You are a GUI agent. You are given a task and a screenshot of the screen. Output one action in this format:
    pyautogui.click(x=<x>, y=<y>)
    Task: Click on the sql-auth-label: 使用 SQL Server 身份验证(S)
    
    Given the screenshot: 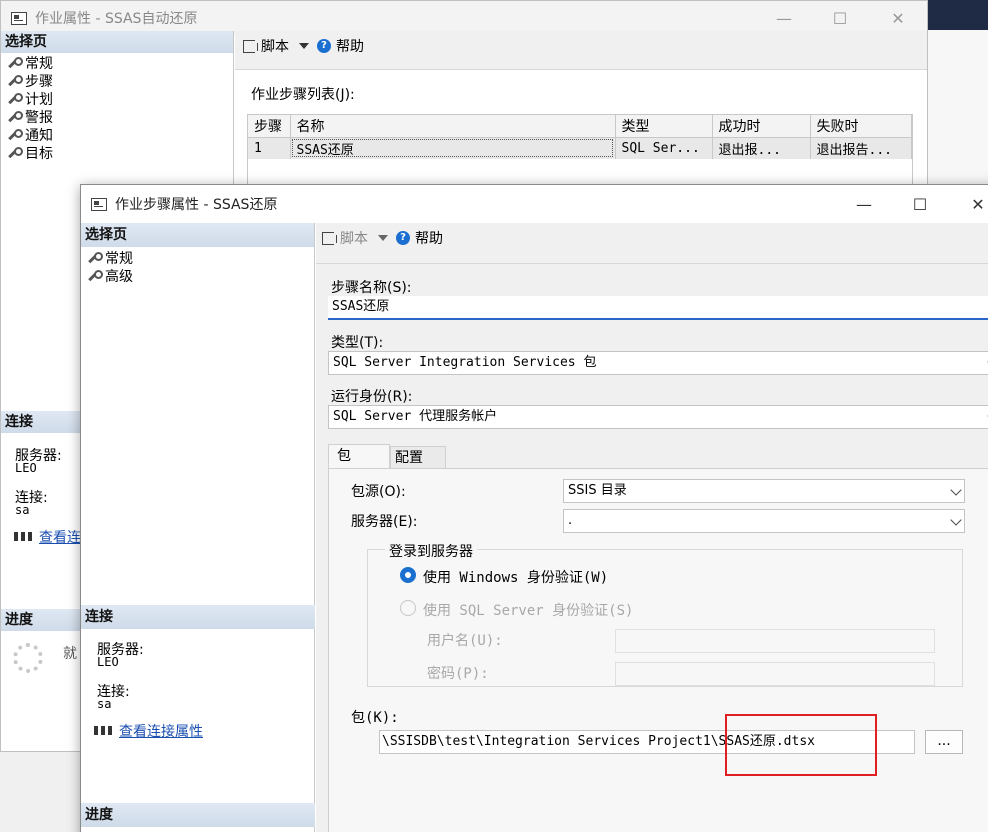 What is the action you would take?
    pyautogui.click(x=528, y=610)
    